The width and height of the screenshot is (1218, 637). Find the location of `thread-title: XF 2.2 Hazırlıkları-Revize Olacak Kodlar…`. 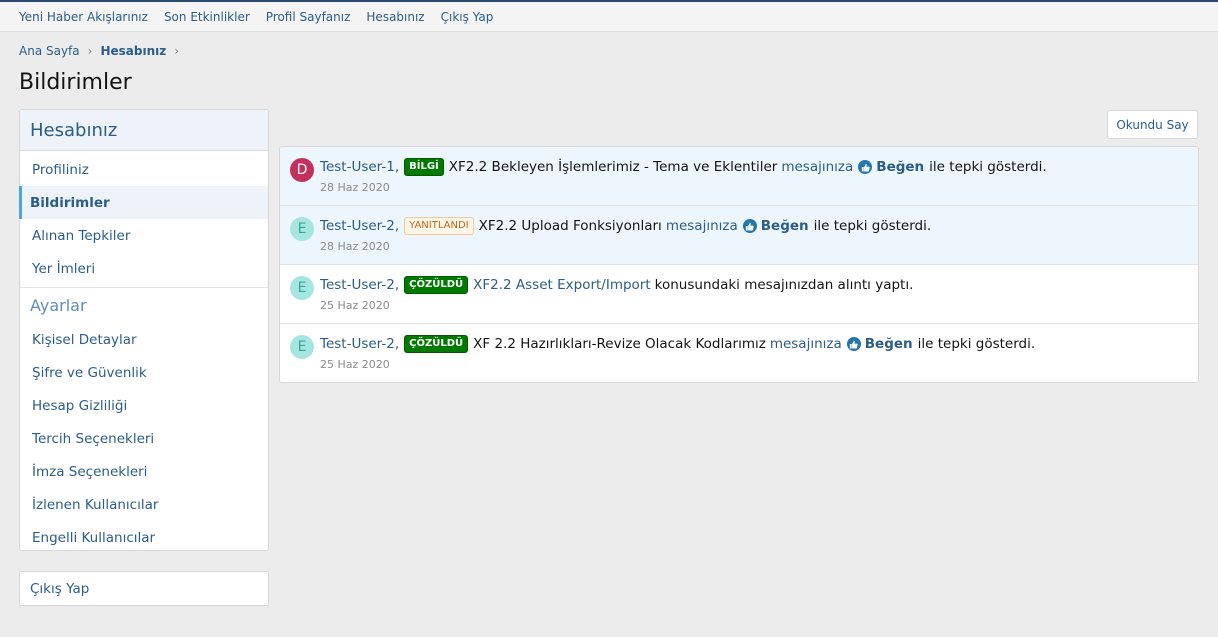

thread-title: XF 2.2 Hazırlıkları-Revize Olacak Kodlar… is located at coordinates (619, 344).